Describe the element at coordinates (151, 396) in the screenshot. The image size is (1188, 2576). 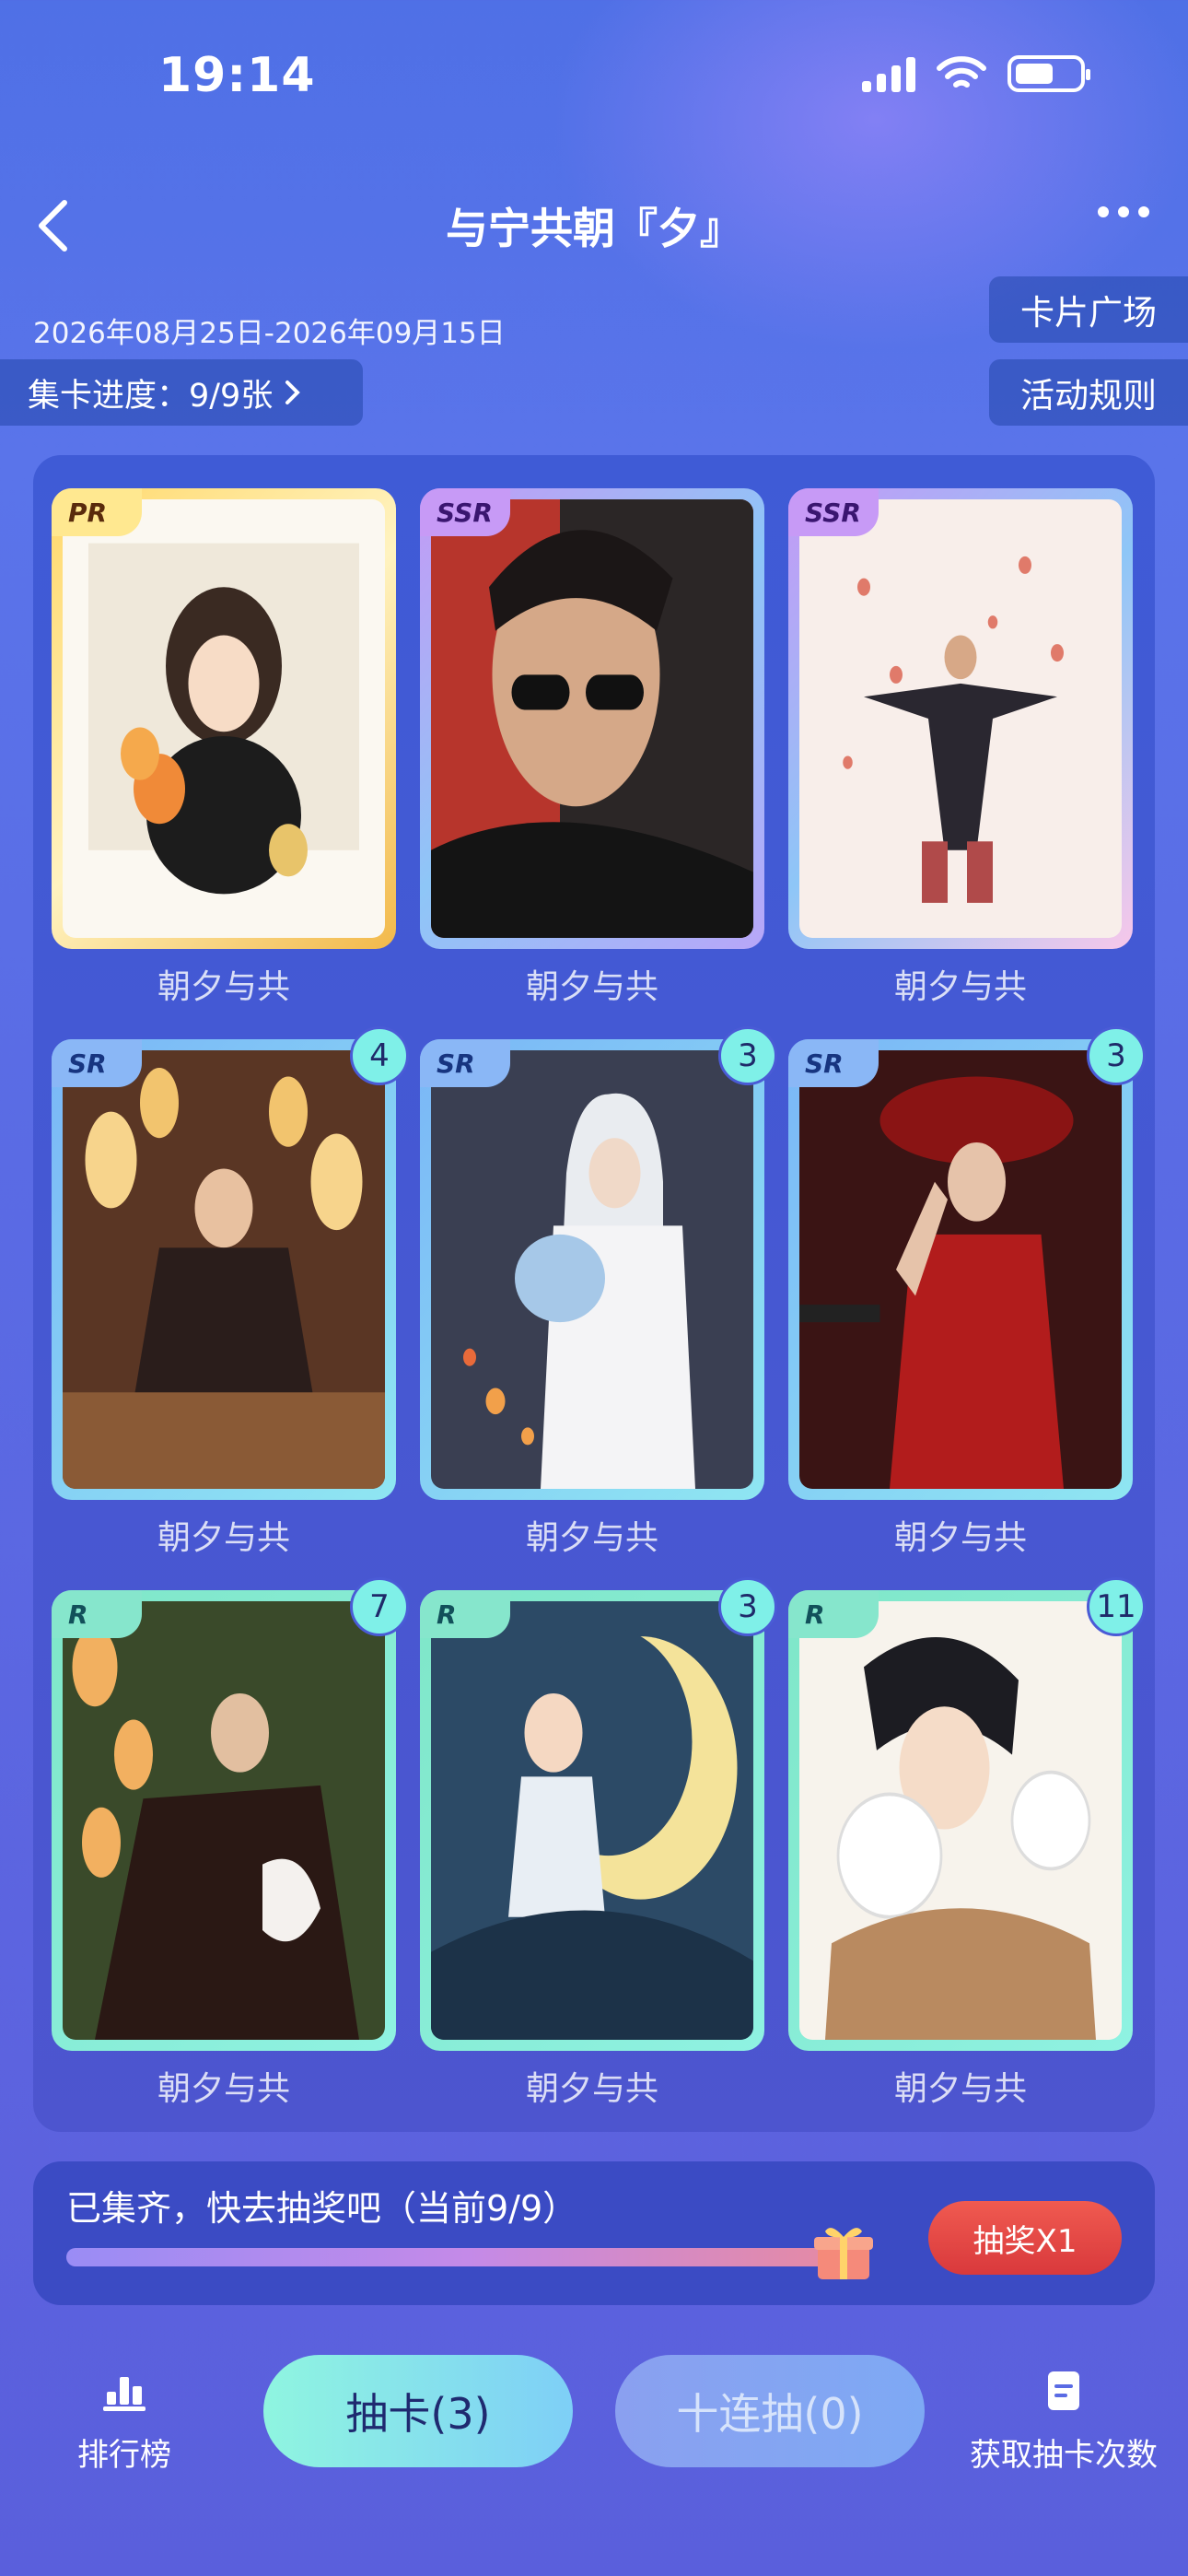
I see `collect-progress-label: 集卡进度：9/9张` at that location.